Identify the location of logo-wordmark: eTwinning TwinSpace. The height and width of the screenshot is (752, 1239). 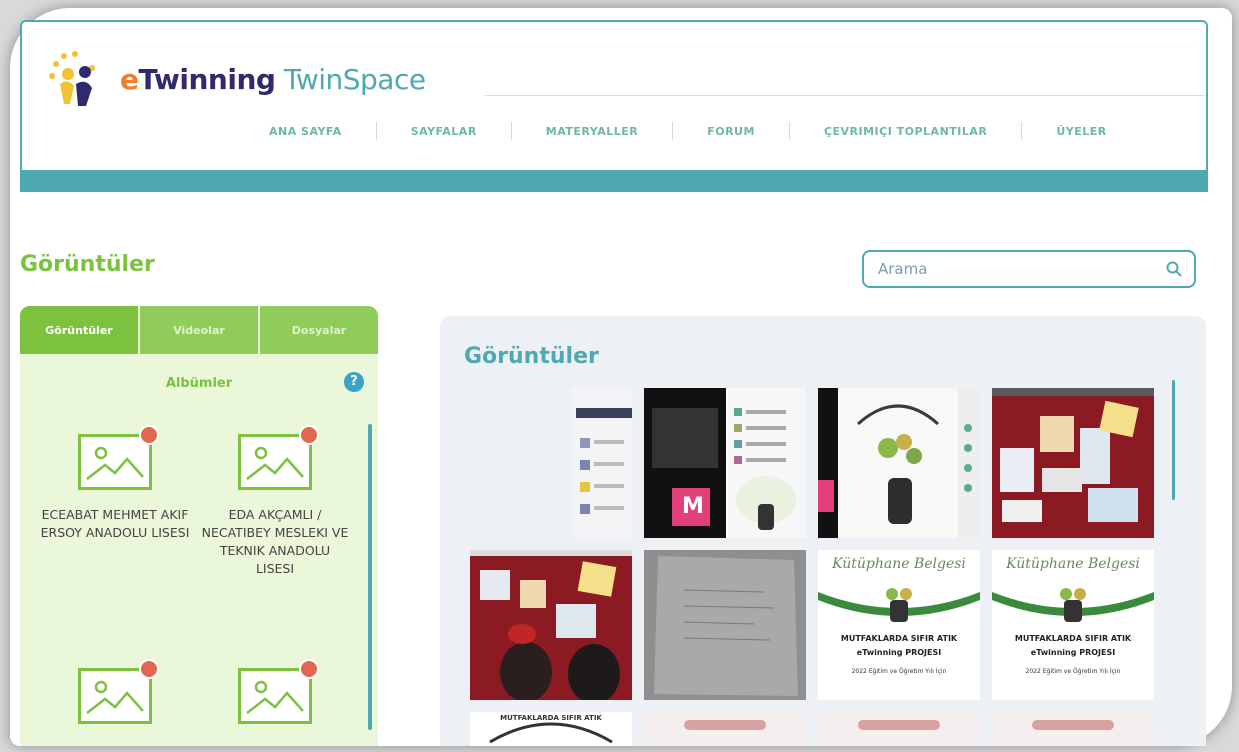
(273, 79).